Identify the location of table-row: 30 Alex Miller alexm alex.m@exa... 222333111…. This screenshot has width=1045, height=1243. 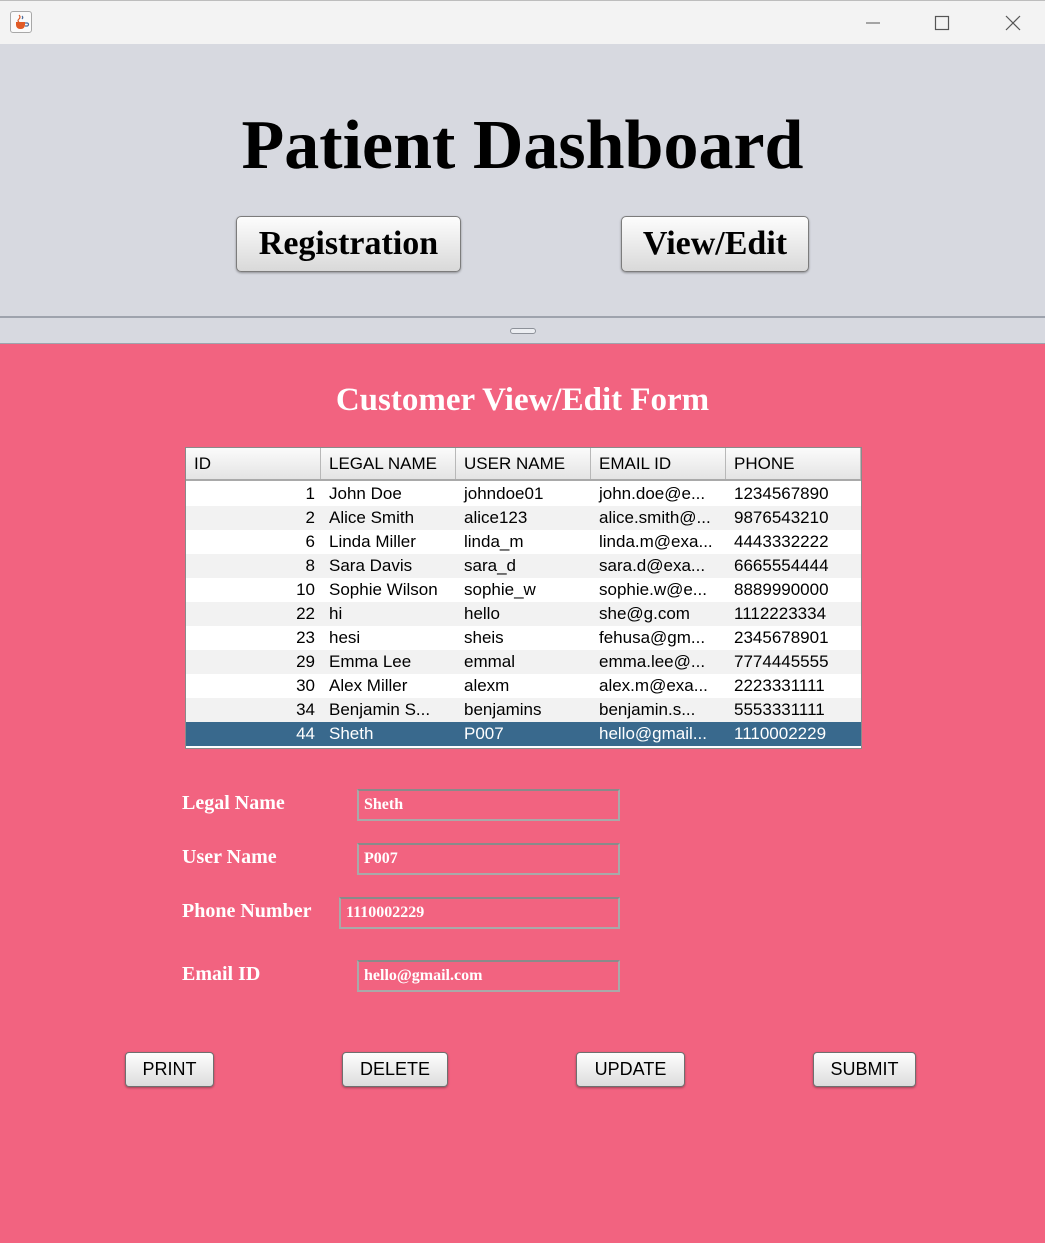
(523, 686).